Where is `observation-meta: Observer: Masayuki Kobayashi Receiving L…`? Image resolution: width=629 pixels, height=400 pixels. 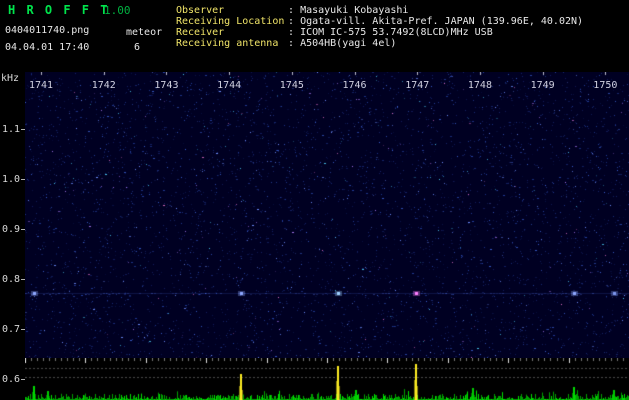
observation-meta: Observer: Masayuki Kobayashi Receiving L… is located at coordinates (379, 27).